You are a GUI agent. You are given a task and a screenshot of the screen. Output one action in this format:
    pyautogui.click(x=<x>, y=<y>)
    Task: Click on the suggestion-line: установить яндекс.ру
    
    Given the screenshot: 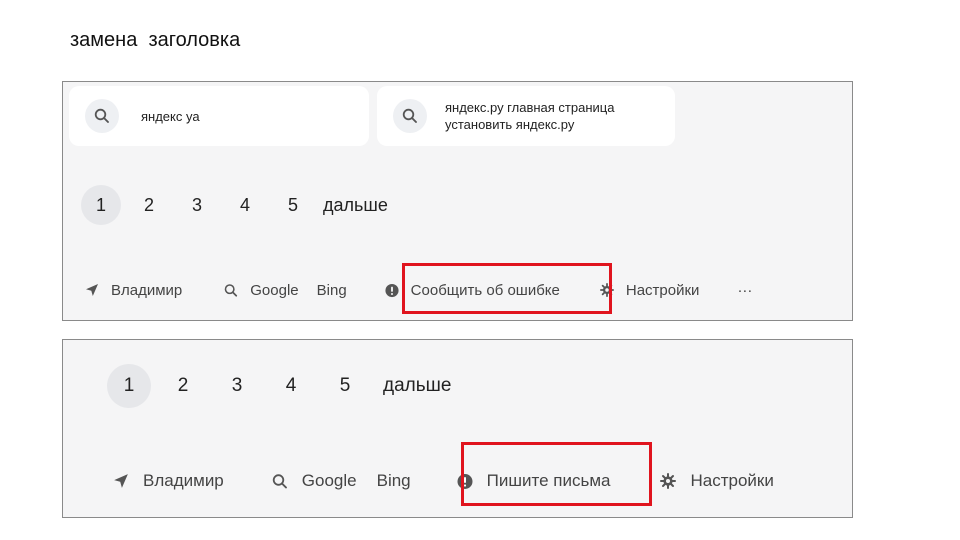 What is the action you would take?
    pyautogui.click(x=510, y=124)
    